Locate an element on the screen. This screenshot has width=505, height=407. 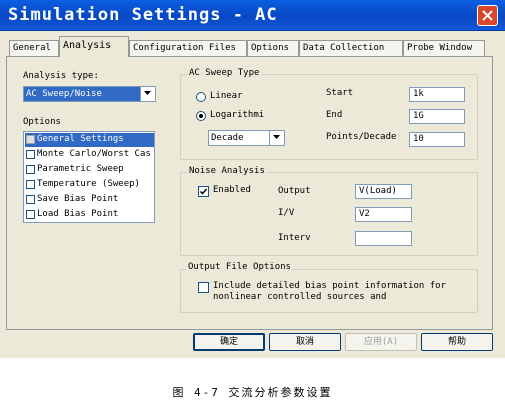
tab-probe-window: Probe Window is located at coordinates (444, 48).